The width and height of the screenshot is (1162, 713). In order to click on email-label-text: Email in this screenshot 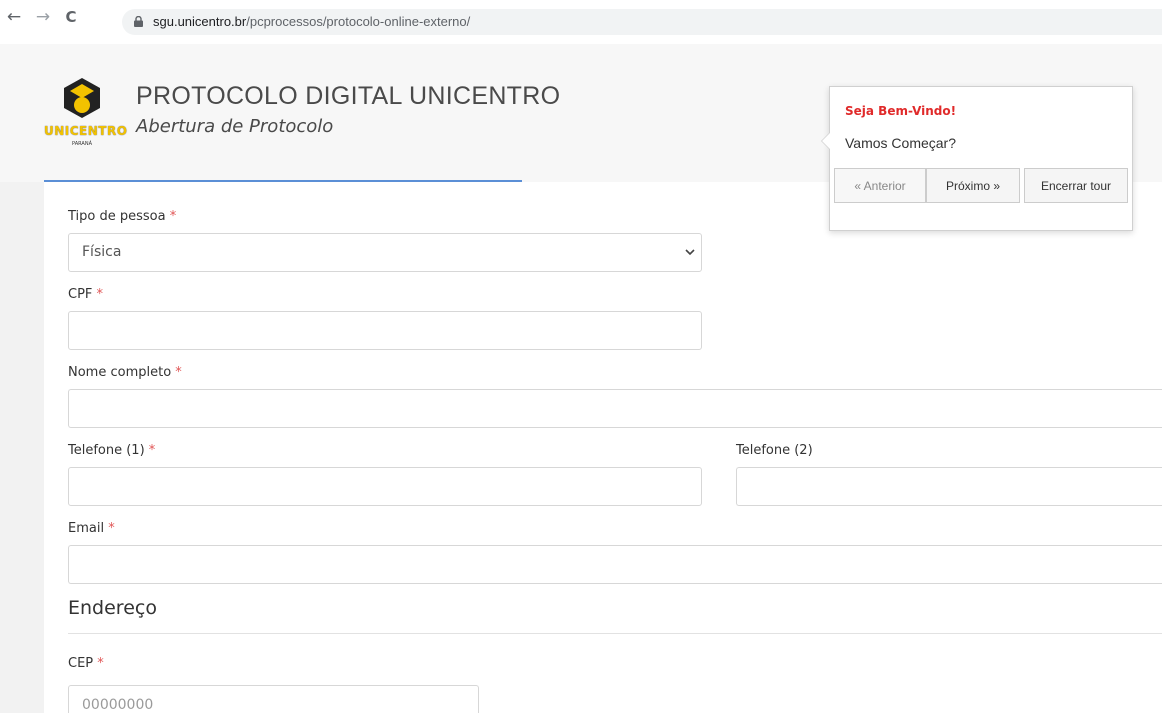, I will do `click(86, 528)`.